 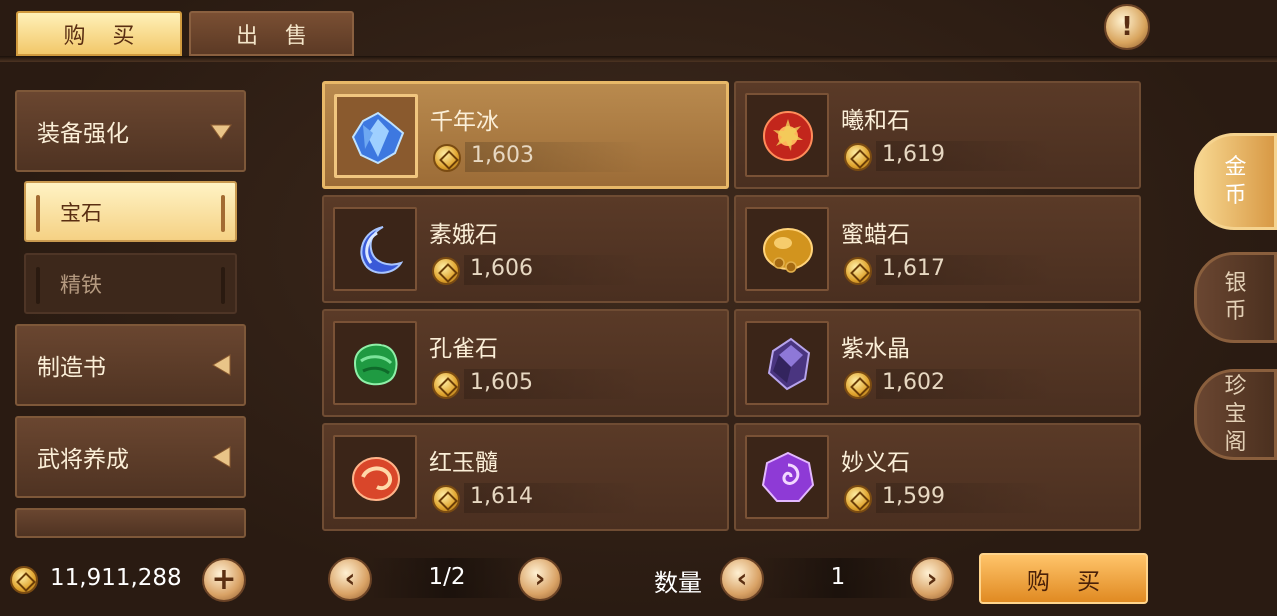 I want to click on tab-silver-coin: 银 币, so click(x=1235, y=297).